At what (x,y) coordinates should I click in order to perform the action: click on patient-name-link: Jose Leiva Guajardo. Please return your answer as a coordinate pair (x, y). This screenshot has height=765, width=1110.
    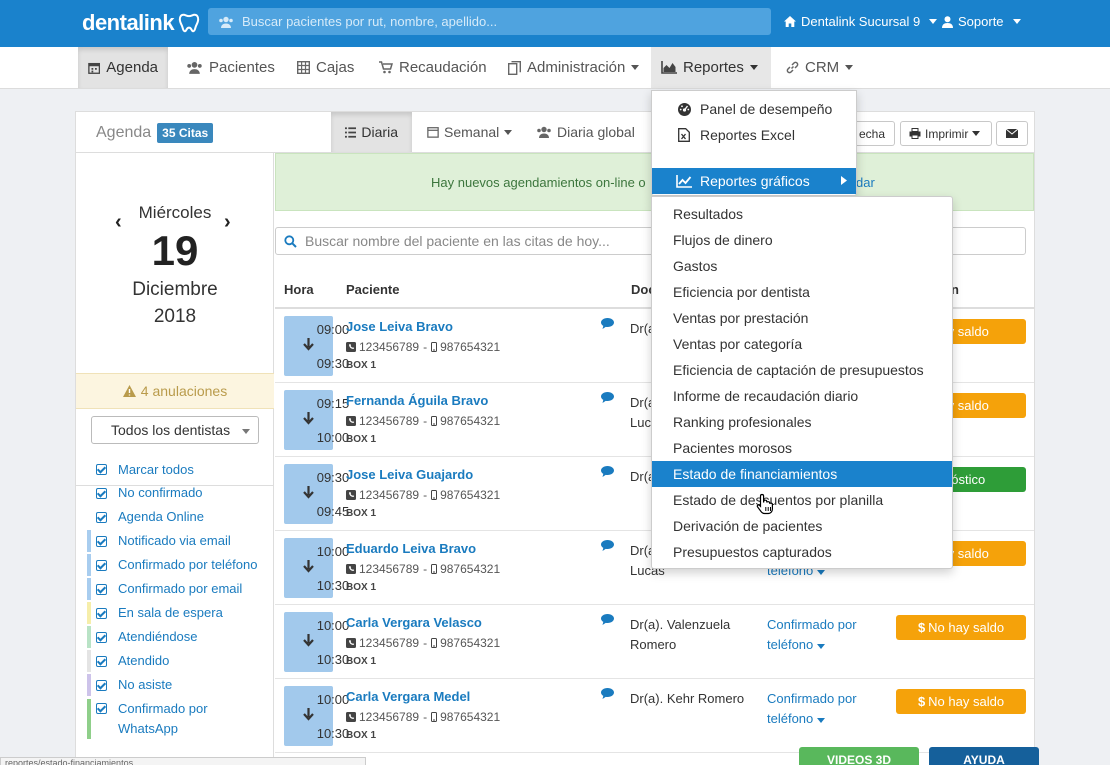
    Looking at the image, I should click on (409, 474).